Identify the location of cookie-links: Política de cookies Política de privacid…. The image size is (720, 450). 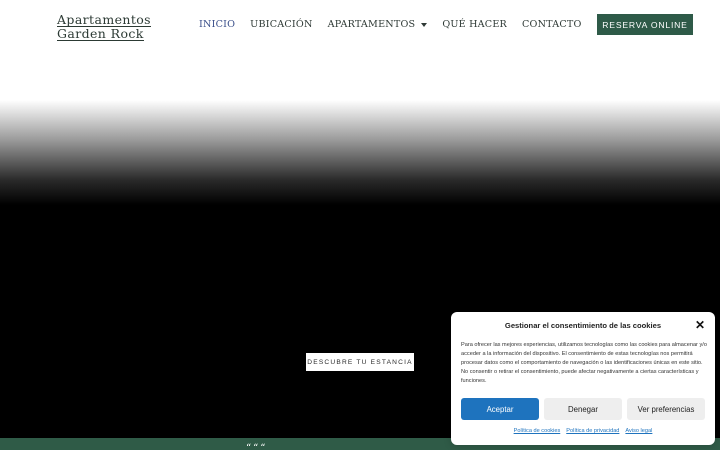
(583, 431).